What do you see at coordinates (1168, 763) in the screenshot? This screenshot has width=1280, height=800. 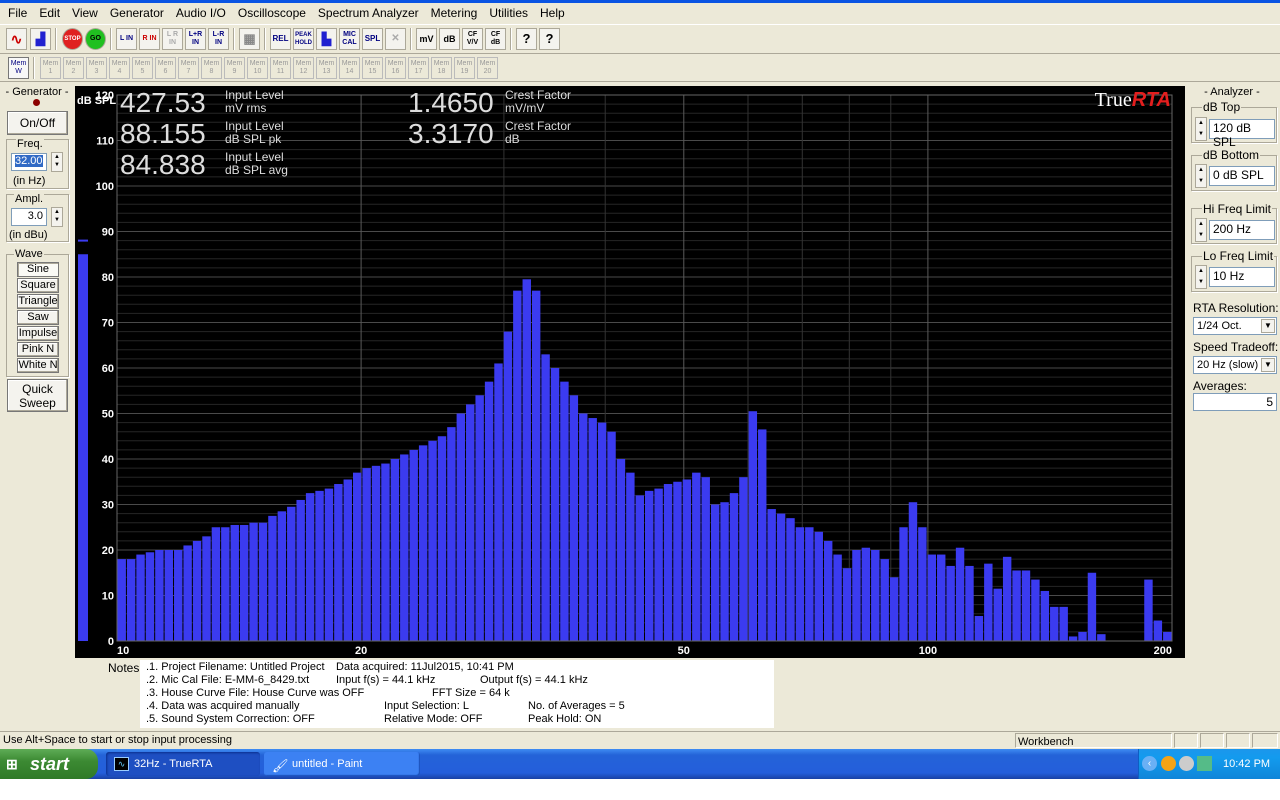 I see `tray-app-icon` at bounding box center [1168, 763].